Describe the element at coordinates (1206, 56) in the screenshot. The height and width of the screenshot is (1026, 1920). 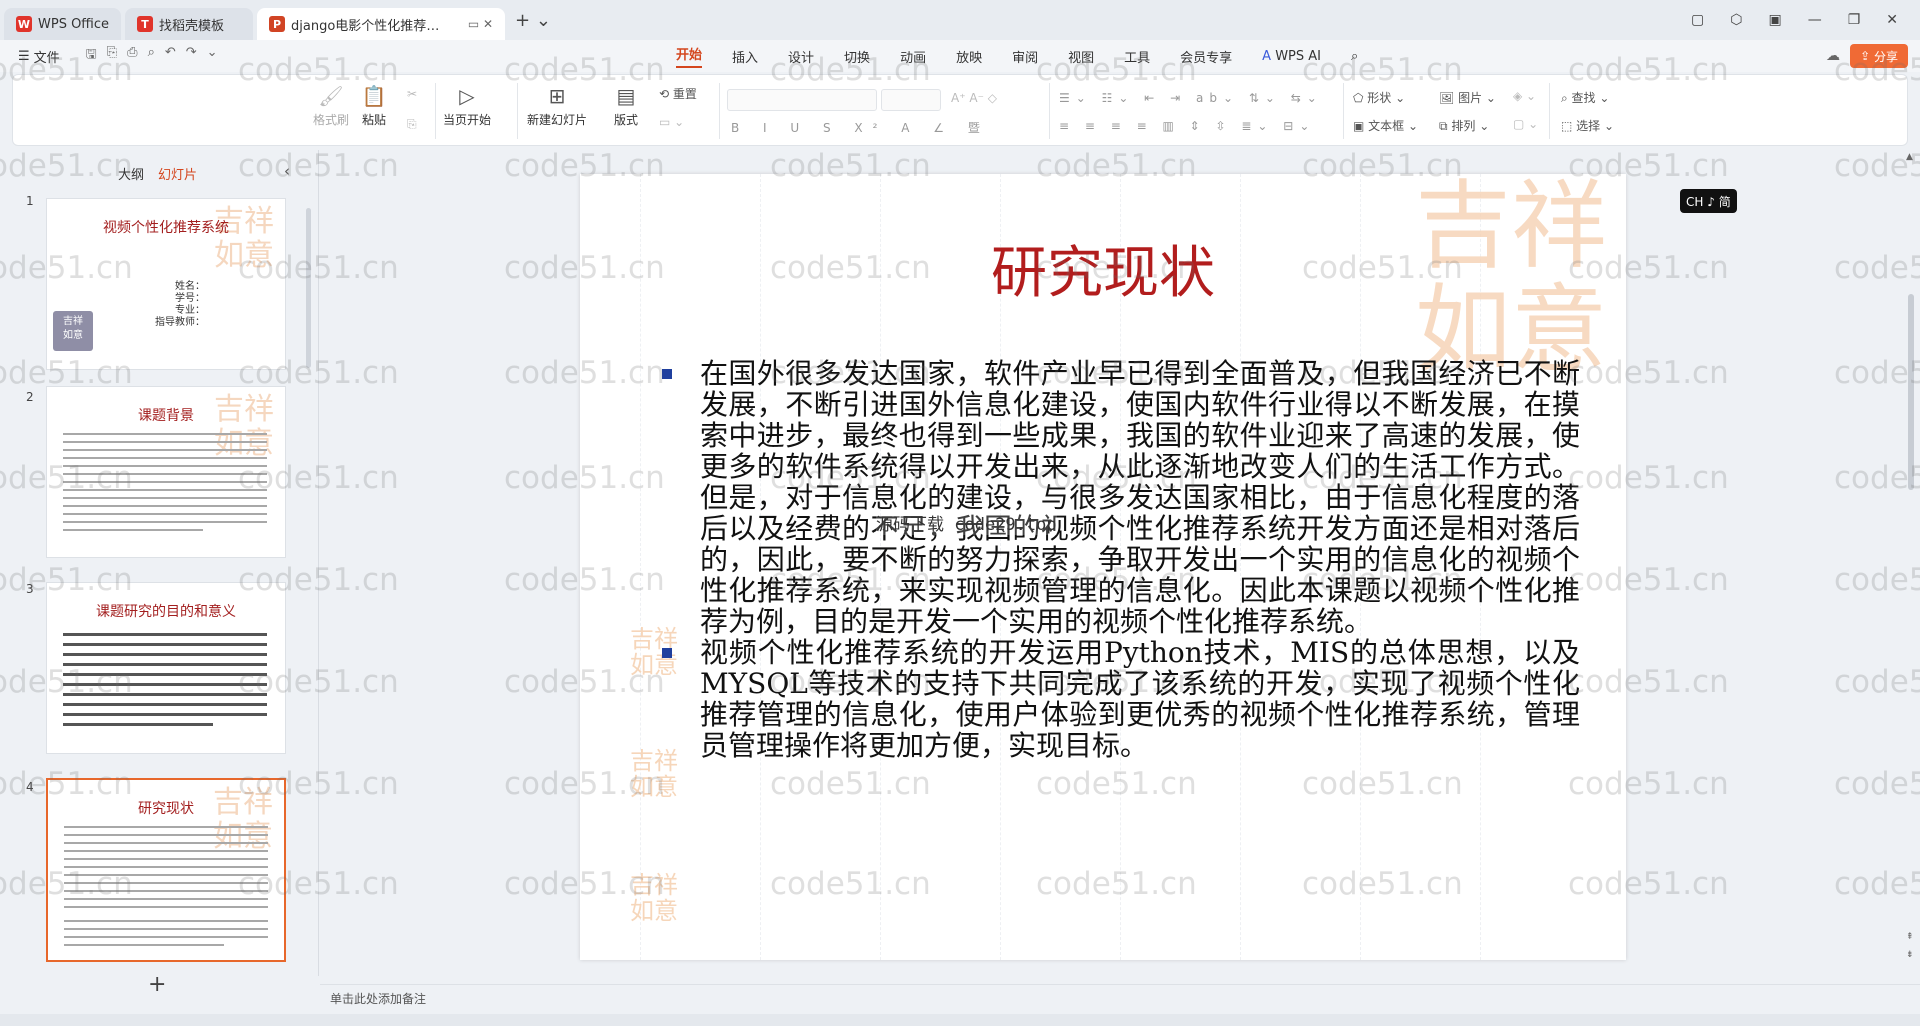
I see `tab-member: 会员专享` at that location.